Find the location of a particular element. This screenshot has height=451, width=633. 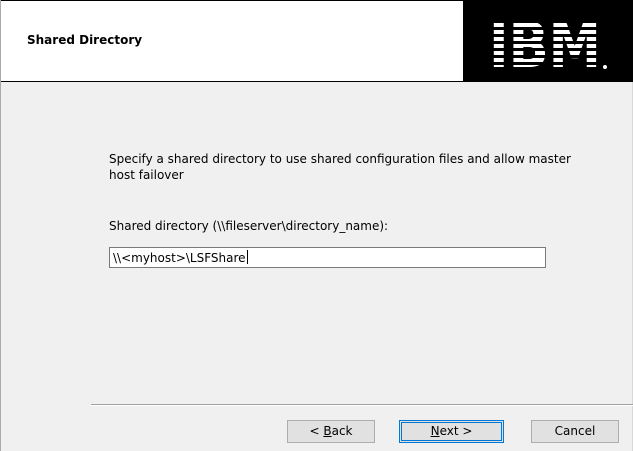

back-button: < Back is located at coordinates (331, 431).